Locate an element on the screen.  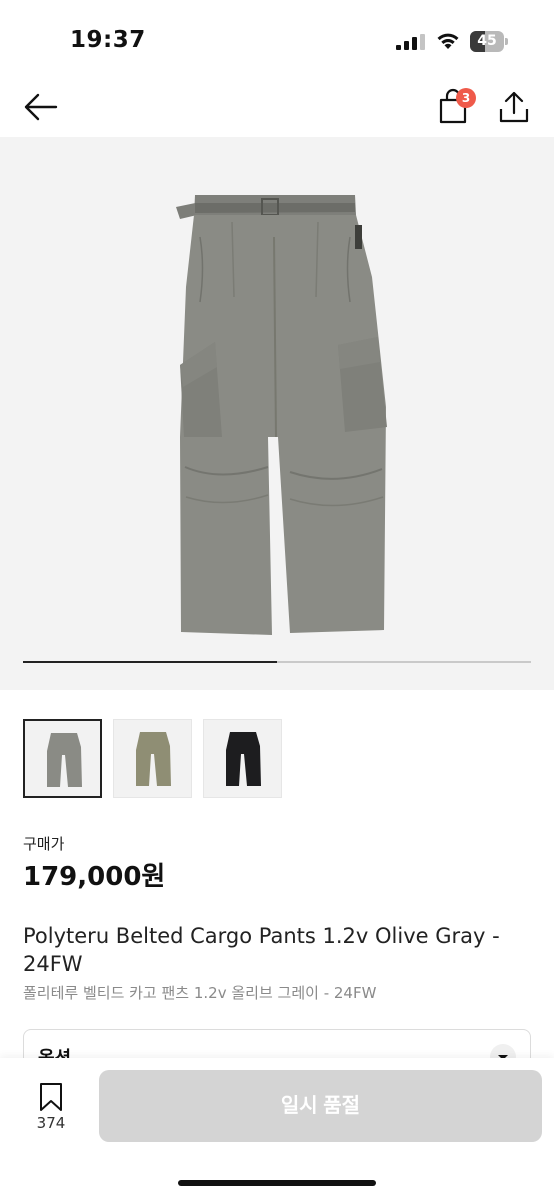
cart-count-badge: 3 is located at coordinates (466, 98).